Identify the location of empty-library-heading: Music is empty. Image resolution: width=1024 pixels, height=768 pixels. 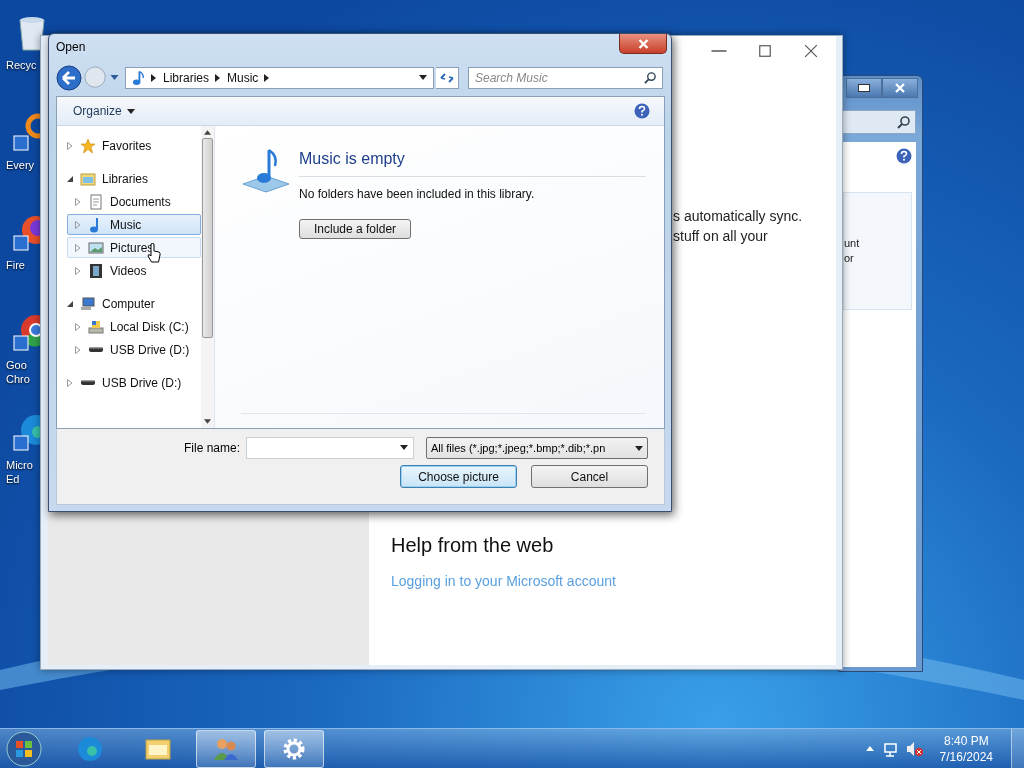
(352, 159).